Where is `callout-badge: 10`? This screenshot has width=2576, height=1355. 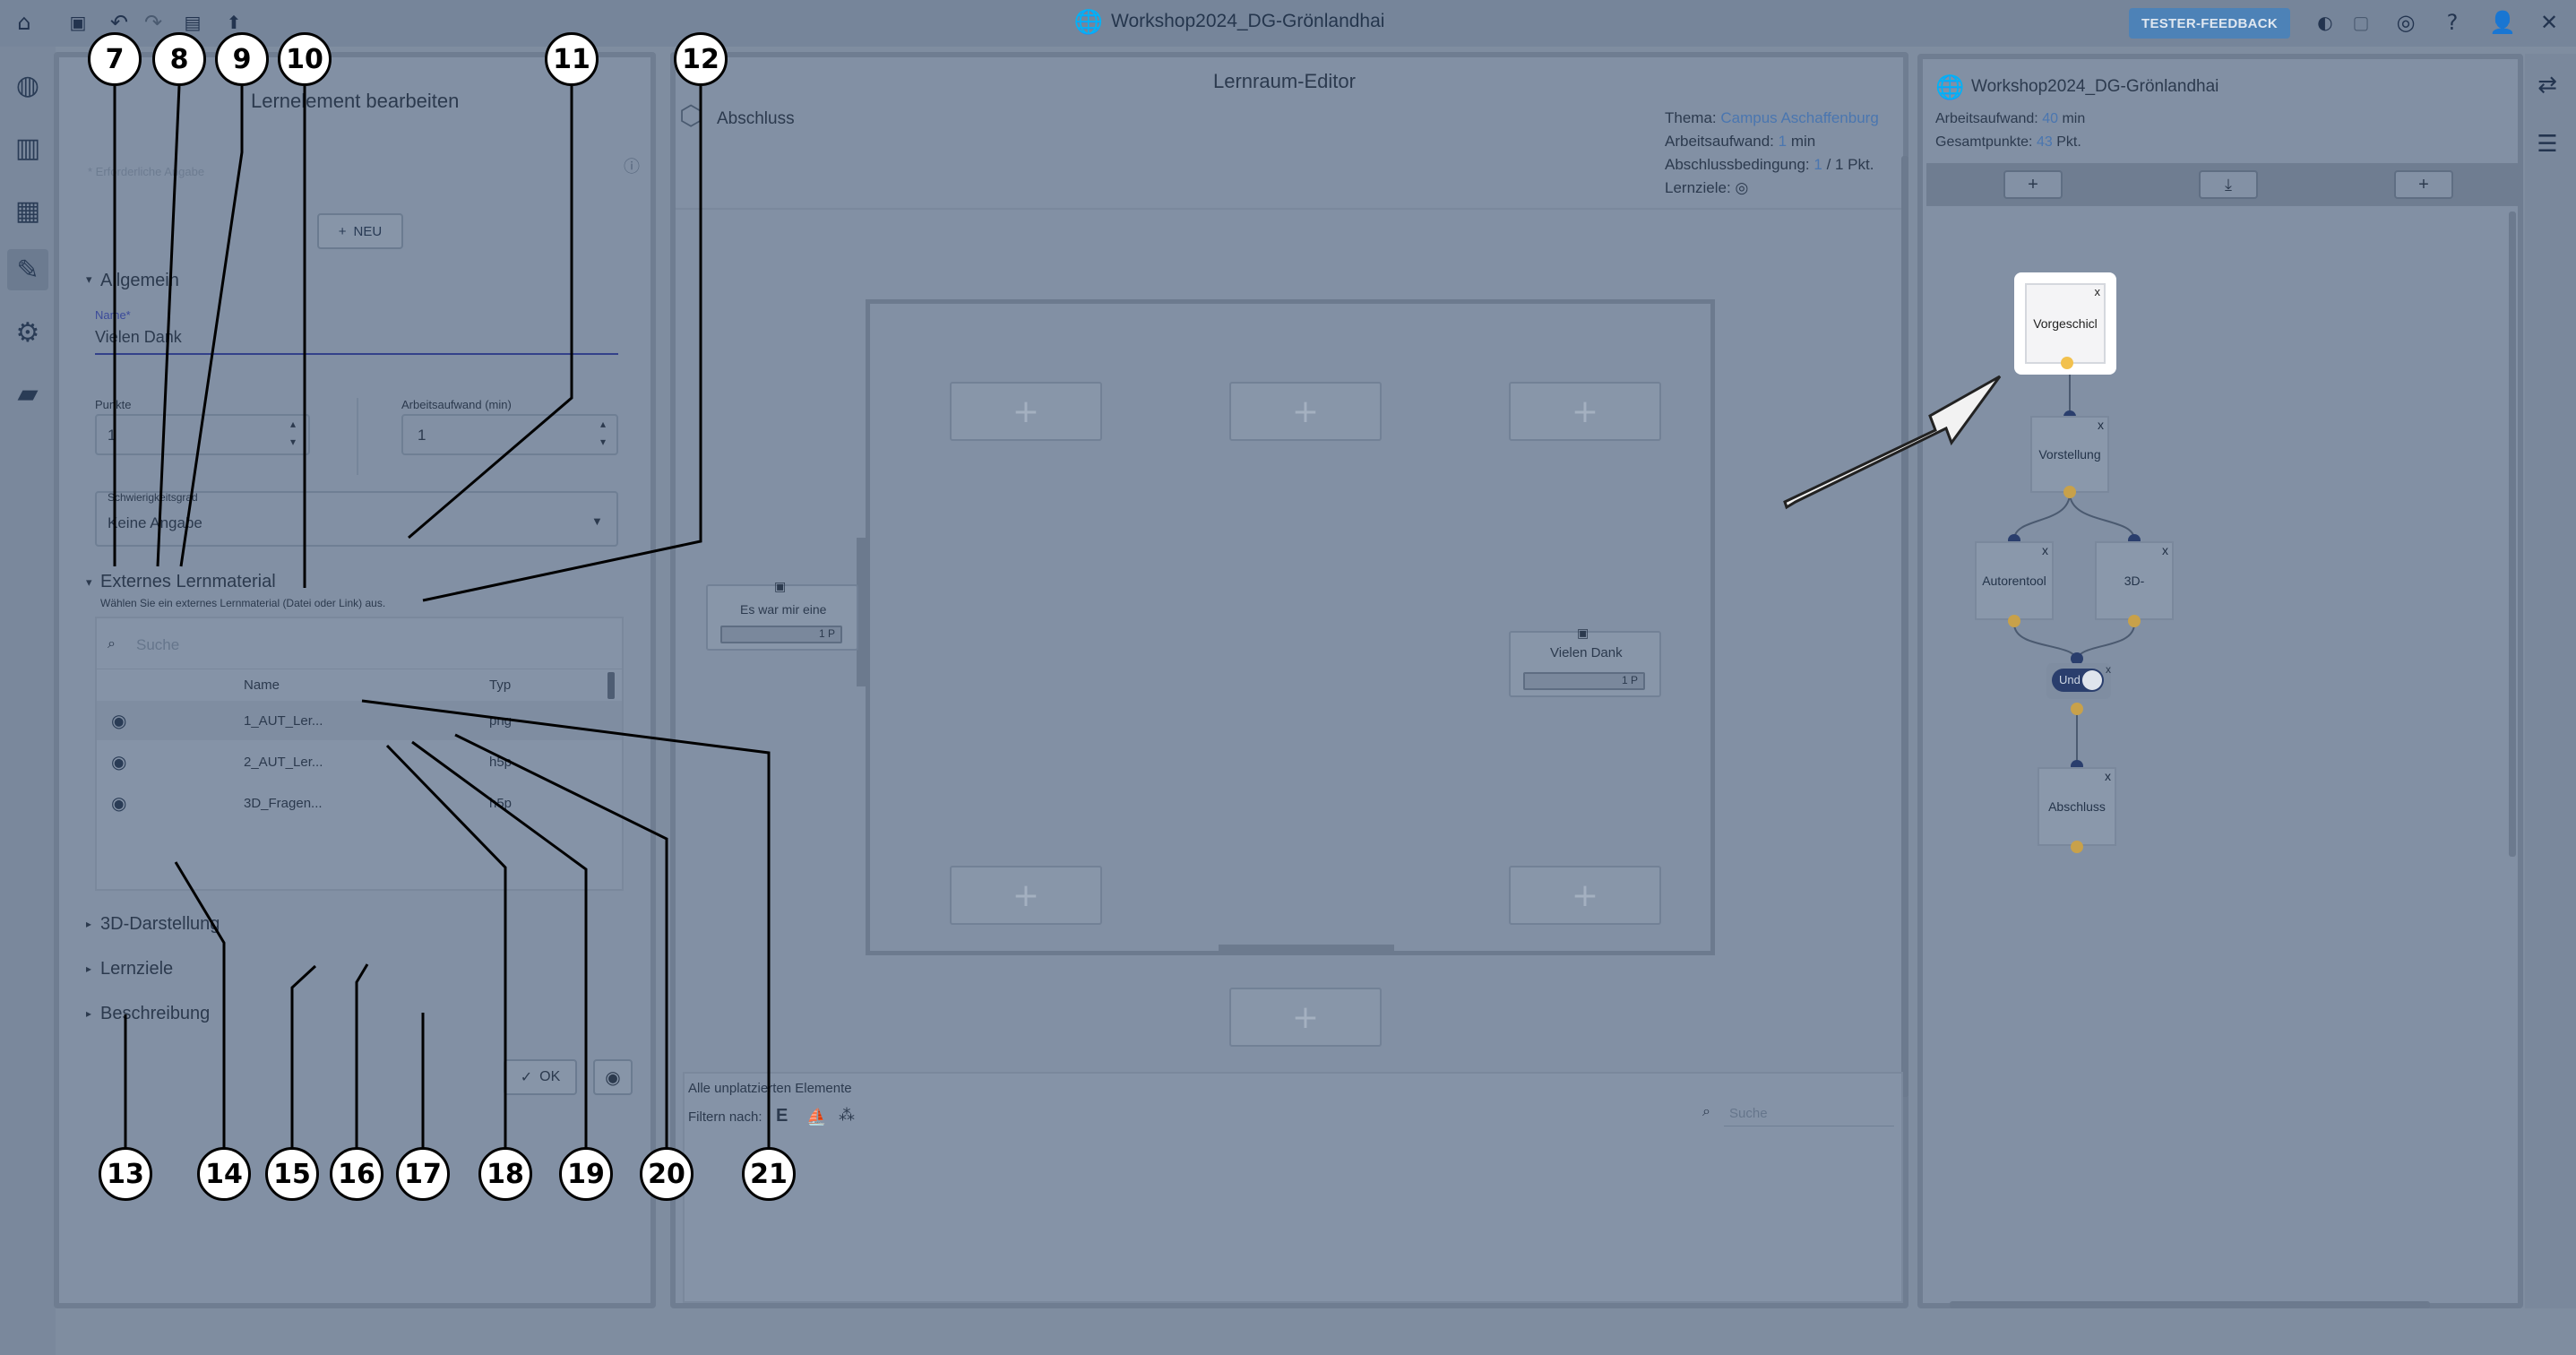 callout-badge: 10 is located at coordinates (305, 59).